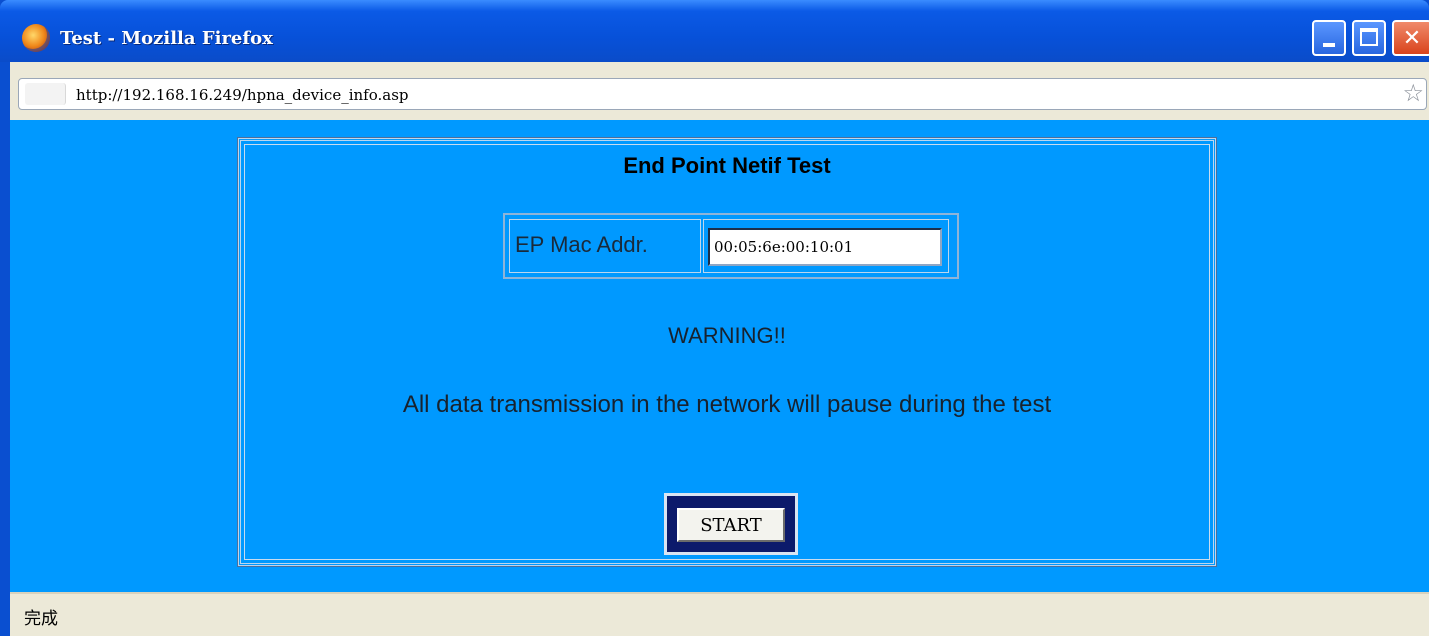 The image size is (1429, 636). Describe the element at coordinates (1329, 45) in the screenshot. I see `minimize-icon` at that location.